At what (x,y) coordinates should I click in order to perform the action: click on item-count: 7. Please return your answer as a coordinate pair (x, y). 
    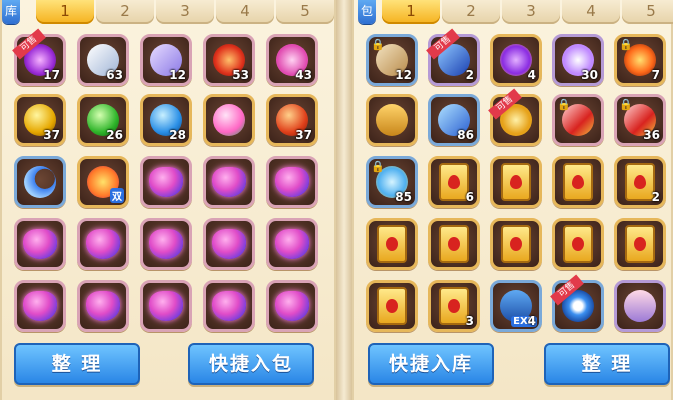
    Looking at the image, I should click on (655, 75).